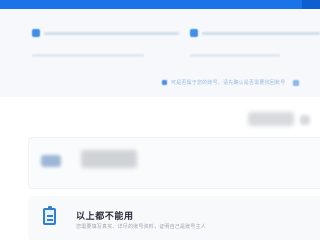  Describe the element at coordinates (109, 159) in the screenshot. I see `account-name-redacted` at that location.